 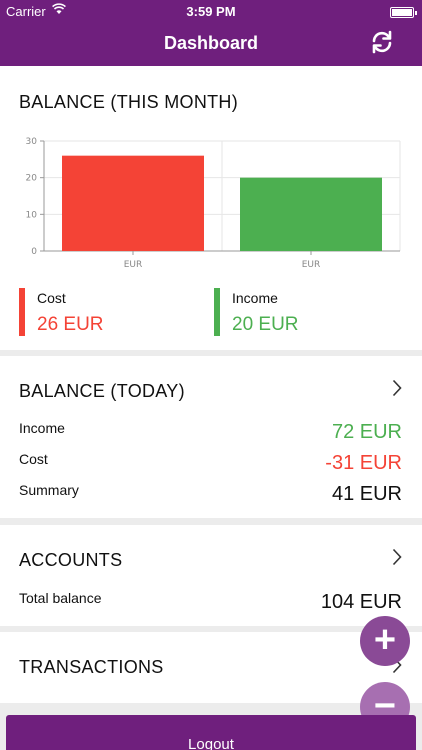 I want to click on legend-income-swatch, so click(x=217, y=312).